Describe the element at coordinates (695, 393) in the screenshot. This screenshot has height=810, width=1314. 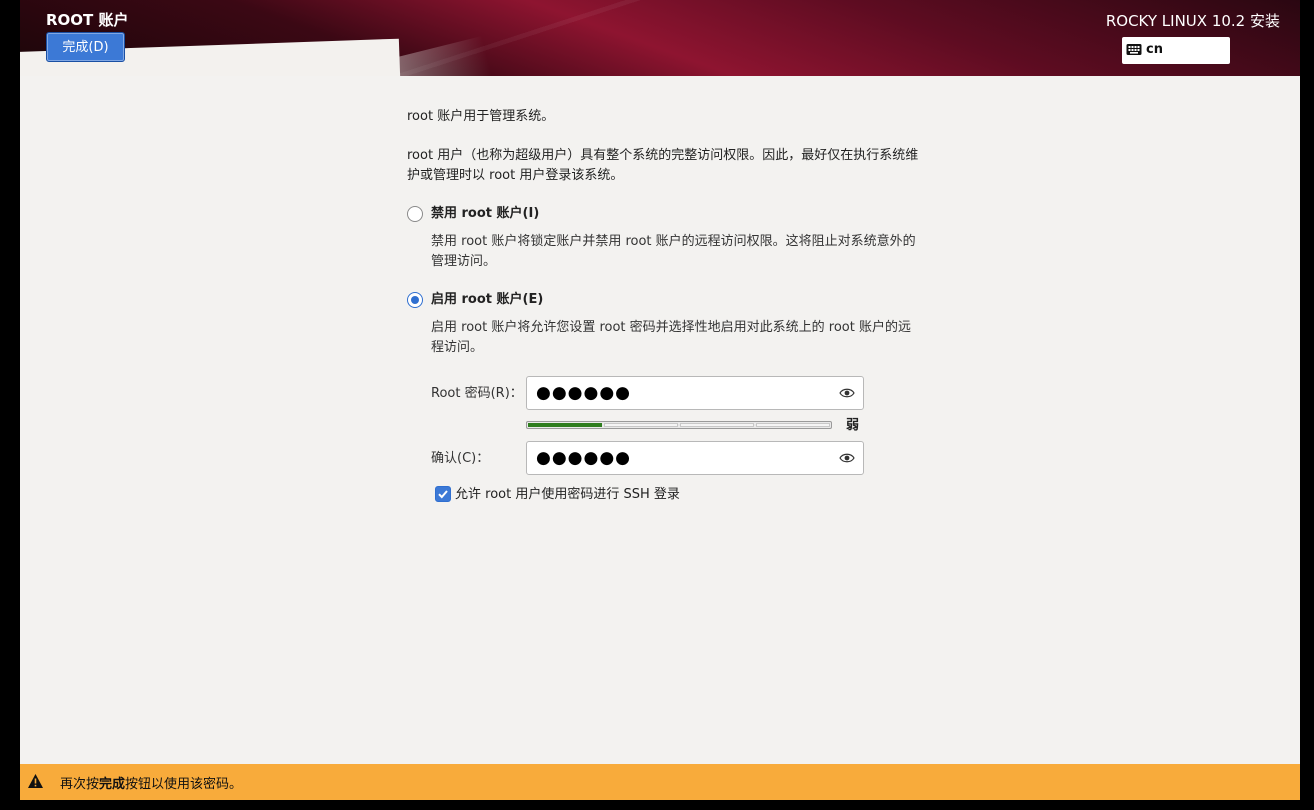
I see `root-password-input: ●●●●●●` at that location.